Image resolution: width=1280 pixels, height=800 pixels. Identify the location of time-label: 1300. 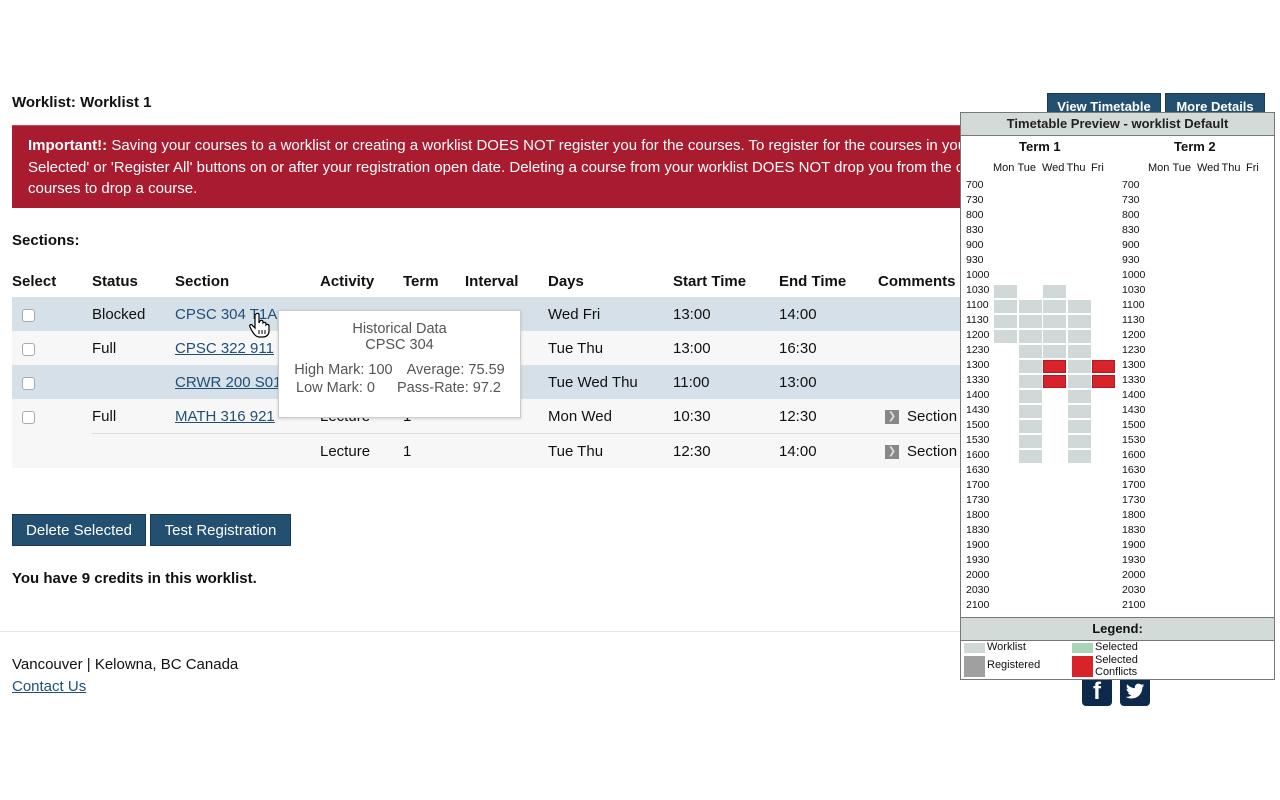
(978, 365).